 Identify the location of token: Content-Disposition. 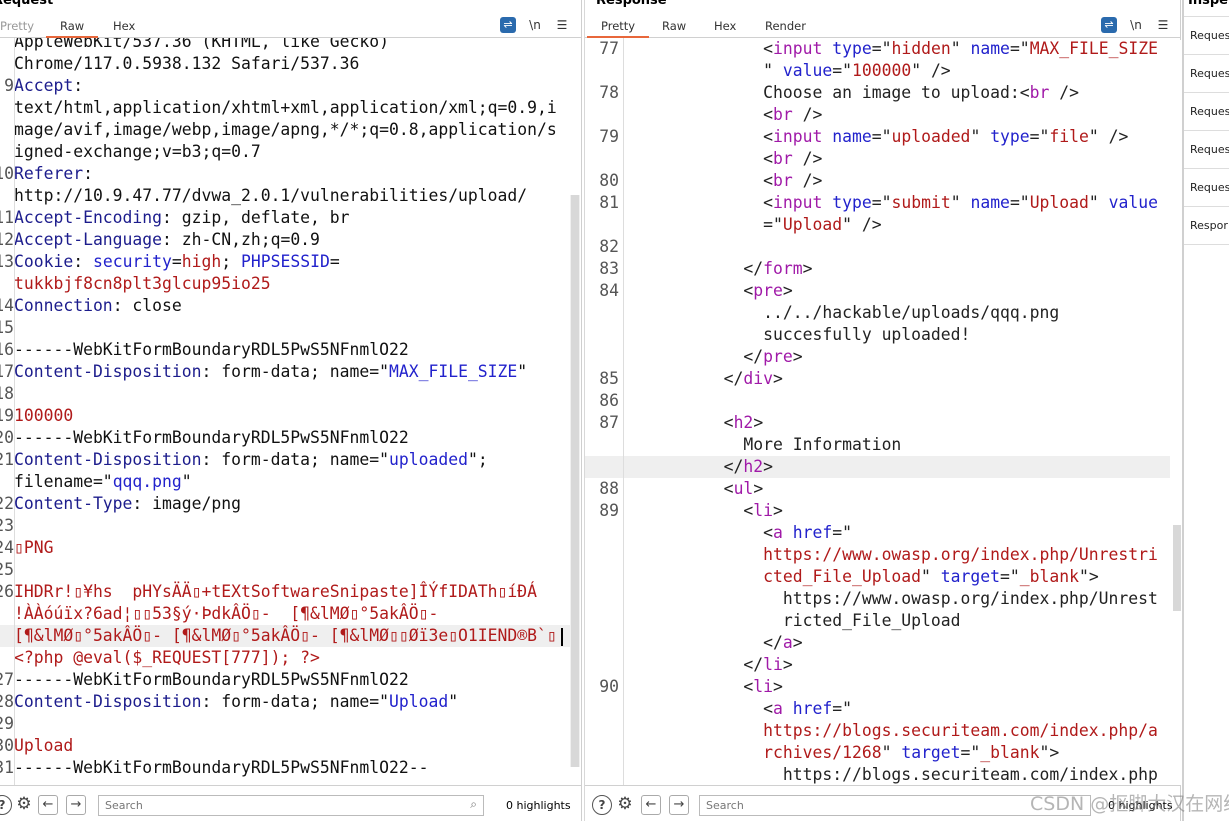
(108, 459).